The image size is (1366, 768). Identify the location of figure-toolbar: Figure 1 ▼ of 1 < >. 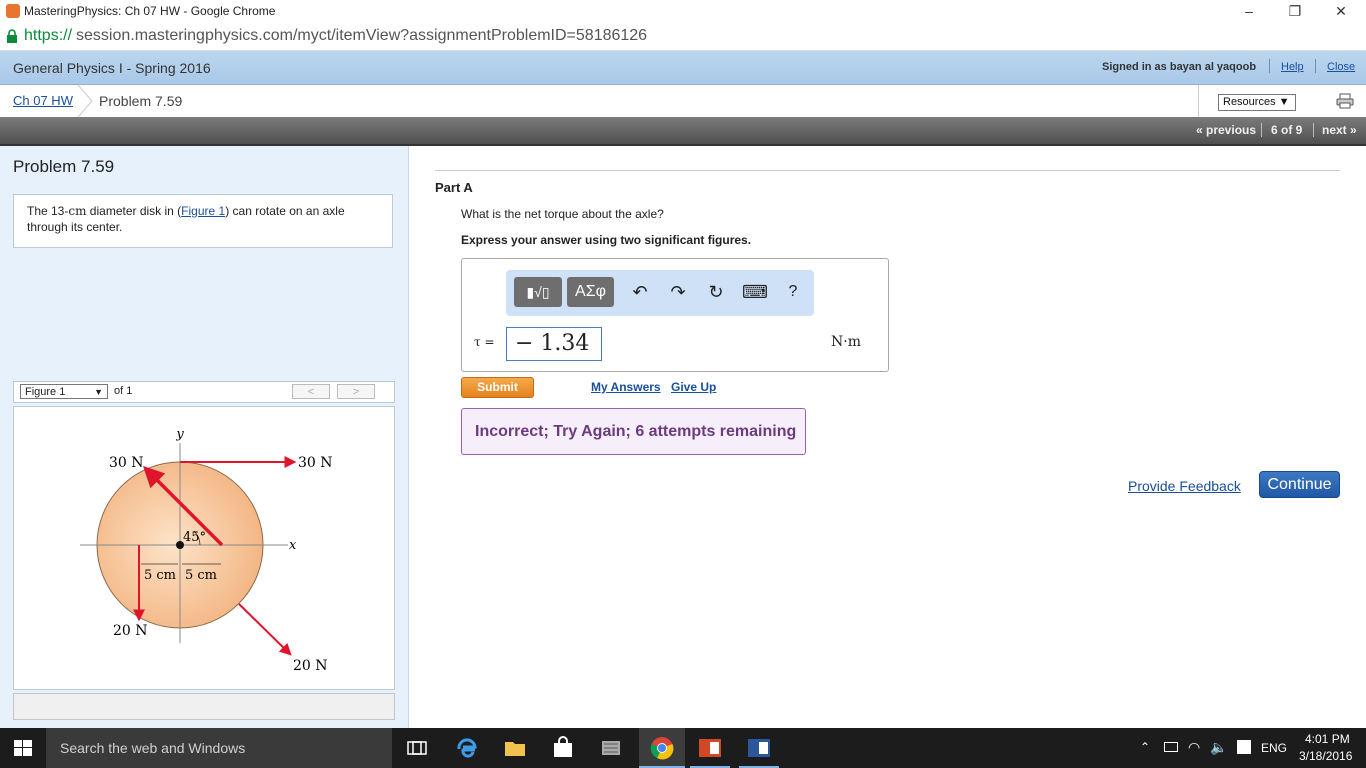
(204, 392).